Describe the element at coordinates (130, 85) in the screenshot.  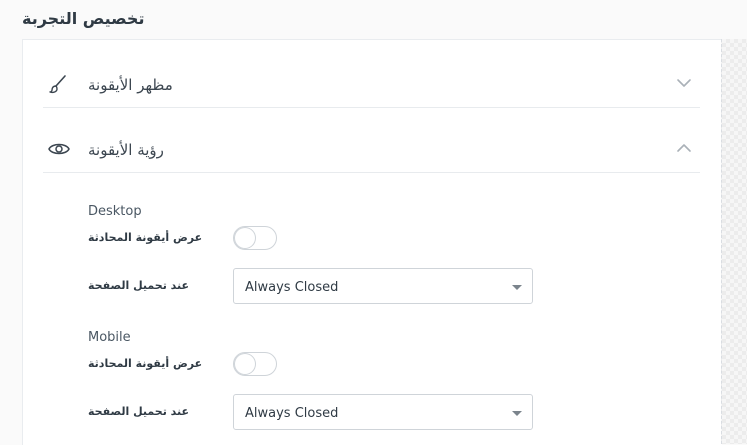
I see `section-label-icon-appearance: مظهر الأيقونة` at that location.